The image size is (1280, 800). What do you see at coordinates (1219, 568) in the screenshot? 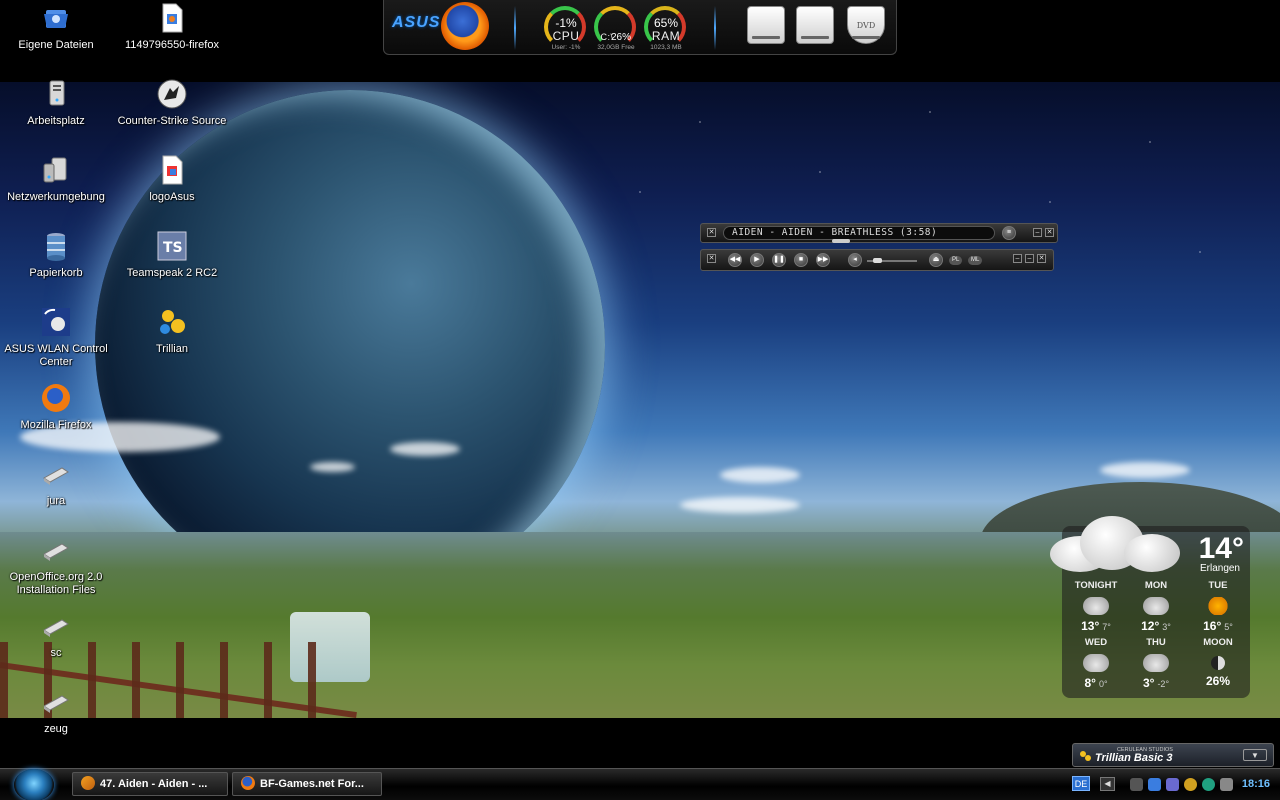
I see `city-name: Erlangen` at bounding box center [1219, 568].